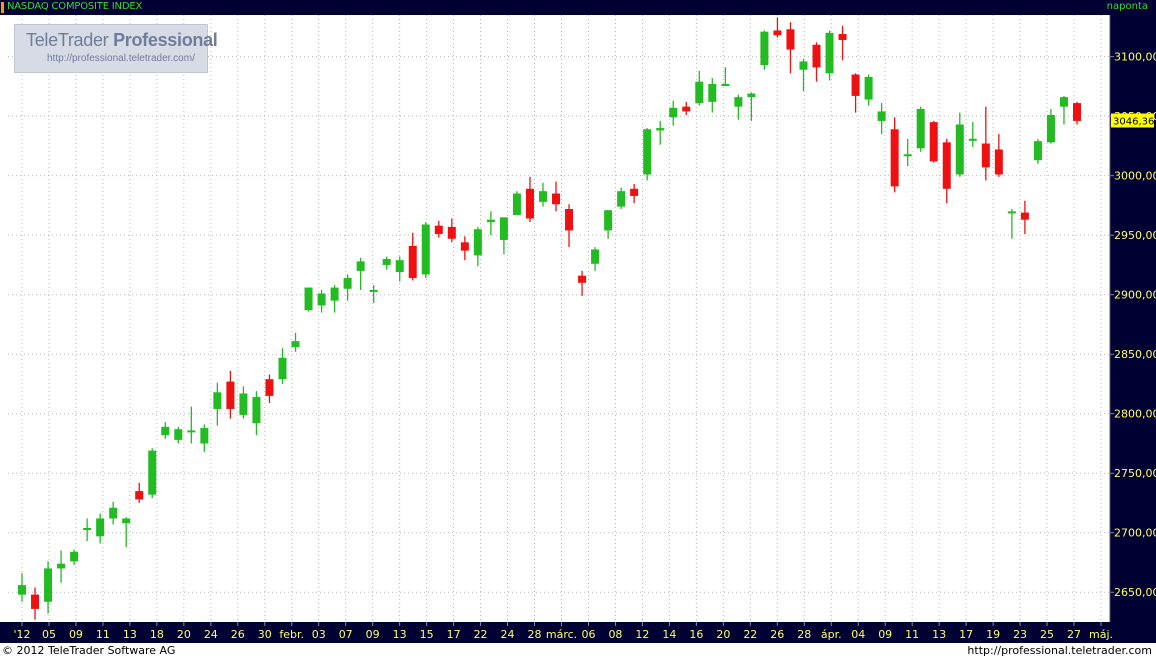 The height and width of the screenshot is (659, 1156). What do you see at coordinates (319, 634) in the screenshot?
I see `x-tick-label: 03` at bounding box center [319, 634].